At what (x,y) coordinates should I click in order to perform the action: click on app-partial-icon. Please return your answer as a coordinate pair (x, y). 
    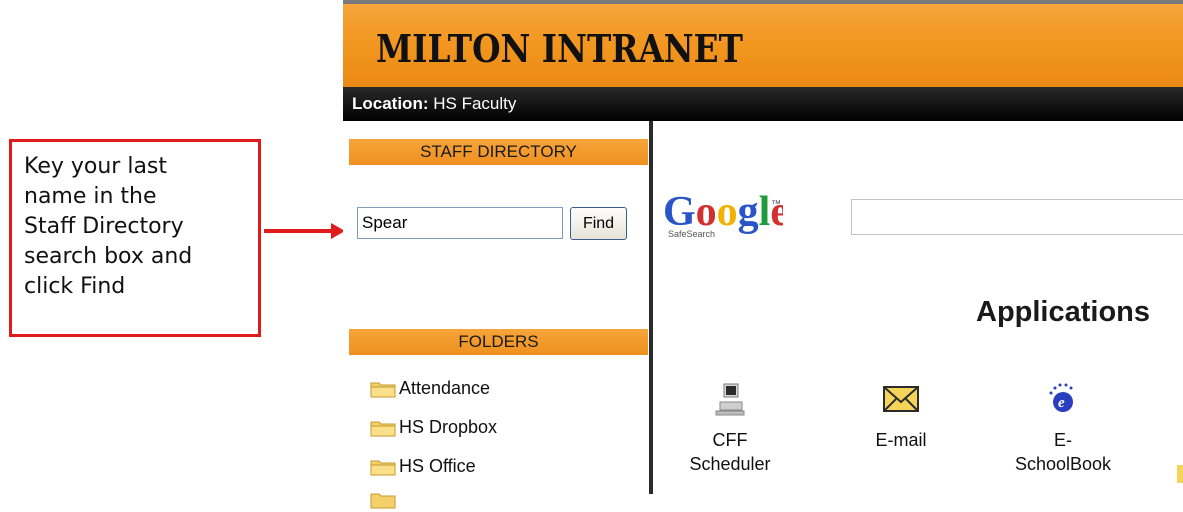
    Looking at the image, I should click on (1180, 474).